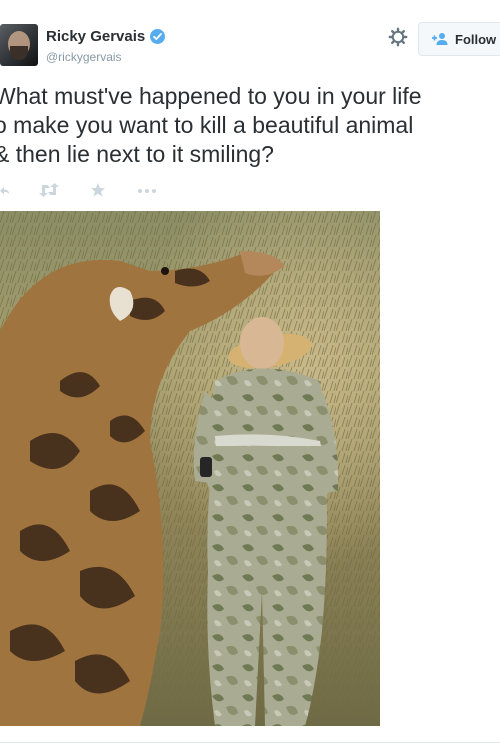 This screenshot has width=500, height=750. I want to click on bottom-divider, so click(250, 742).